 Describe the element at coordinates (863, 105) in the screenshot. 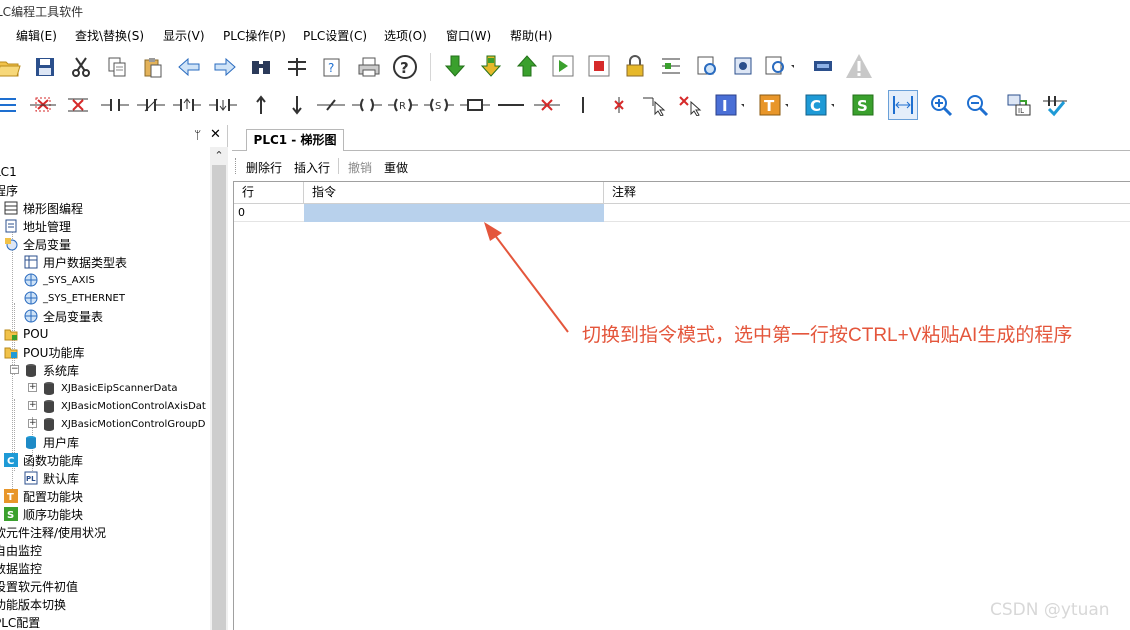

I see `s-block-icon: S` at that location.